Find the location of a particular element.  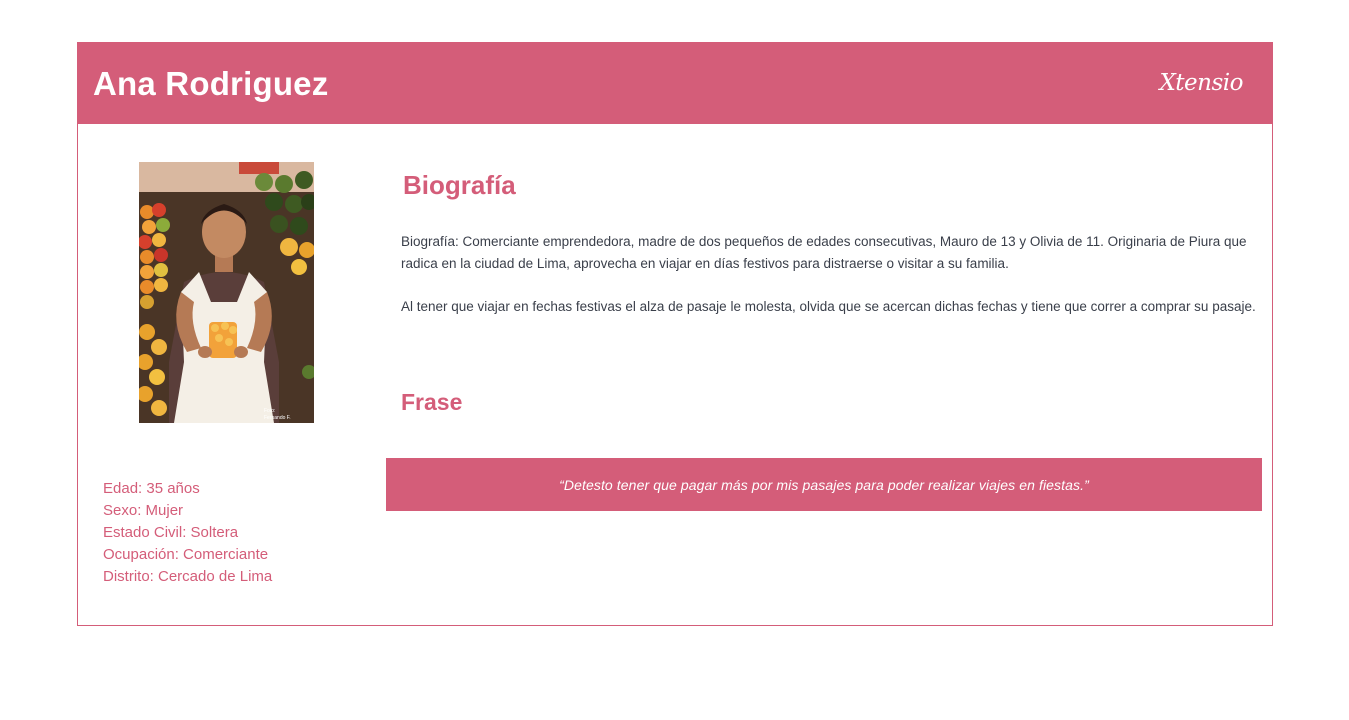

persona-photo-illustration: Foto: Fernando F. is located at coordinates (226, 292).